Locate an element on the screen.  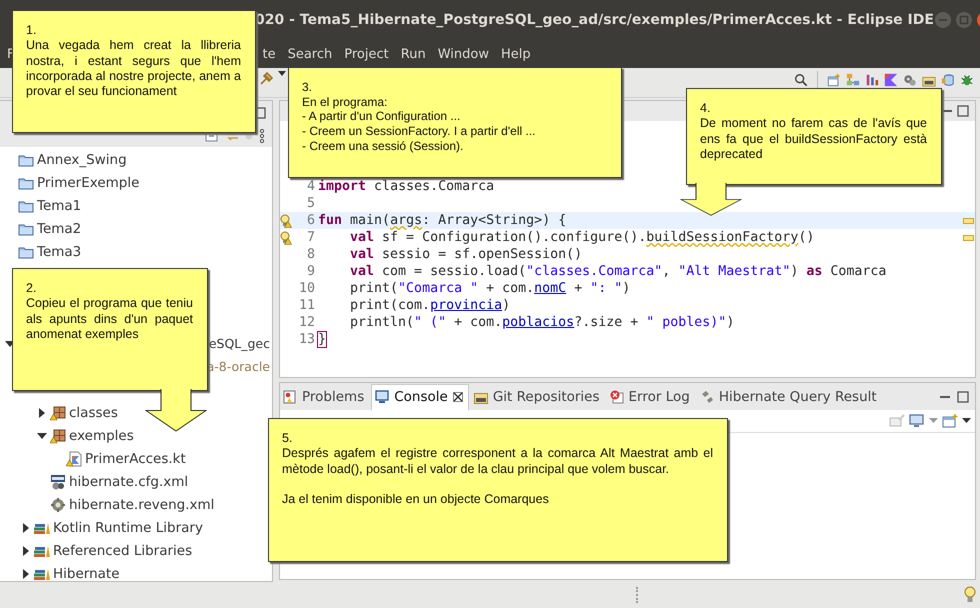
note-text: En el programa: is located at coordinates (345, 102).